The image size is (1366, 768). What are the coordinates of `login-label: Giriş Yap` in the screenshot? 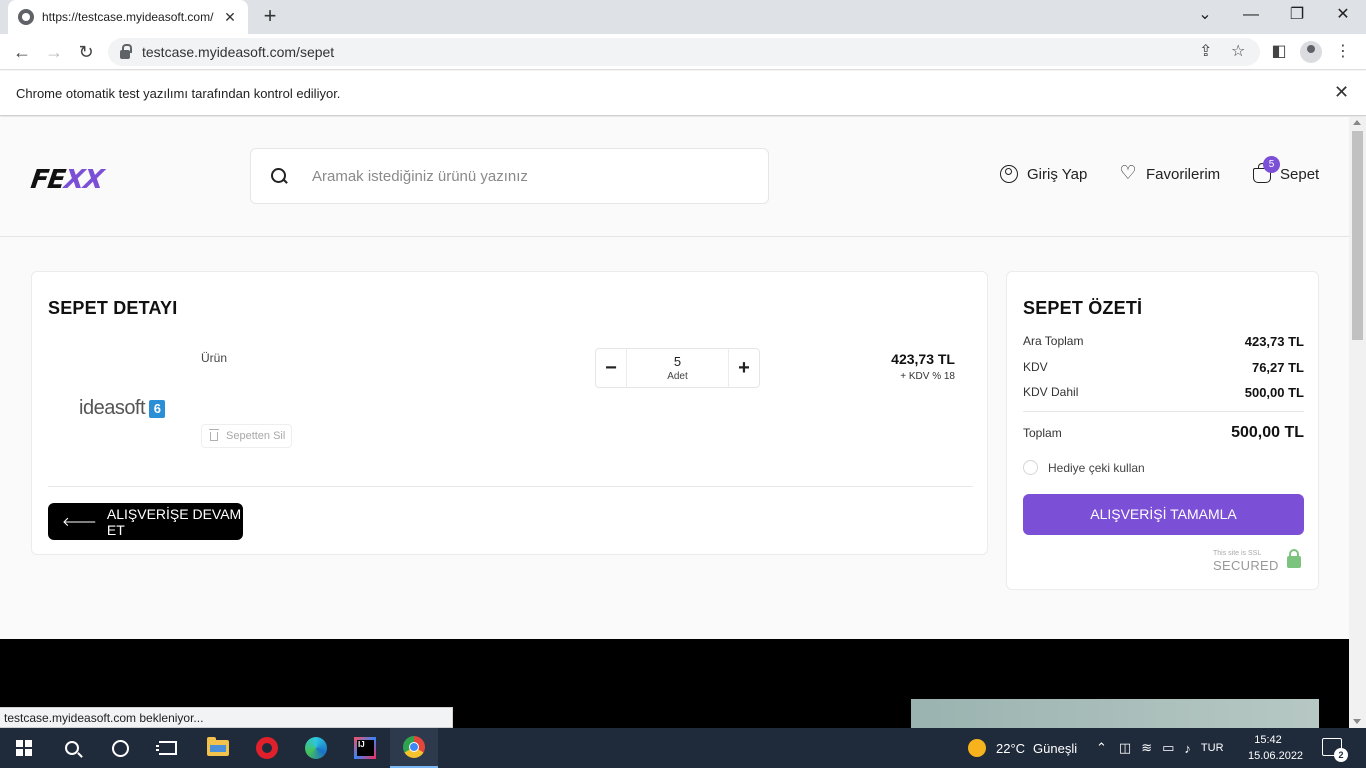 It's located at (1057, 174).